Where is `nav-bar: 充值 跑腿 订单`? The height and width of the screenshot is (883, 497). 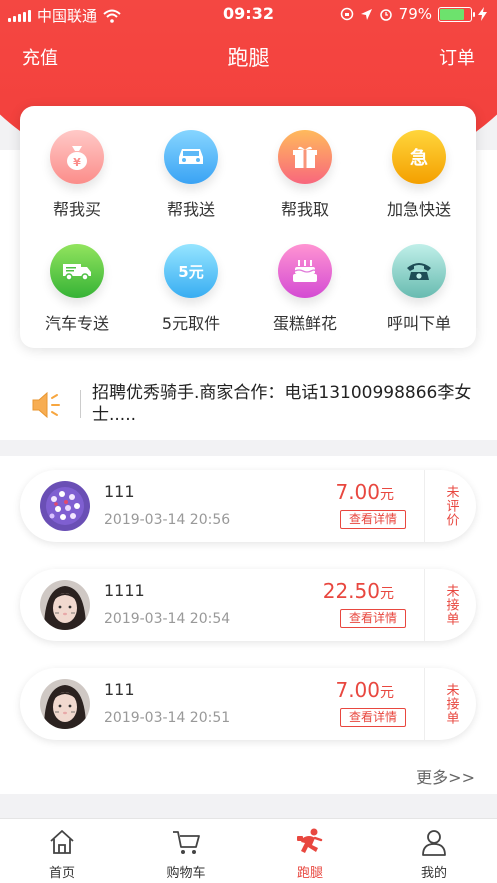 nav-bar: 充值 跑腿 订单 is located at coordinates (248, 56).